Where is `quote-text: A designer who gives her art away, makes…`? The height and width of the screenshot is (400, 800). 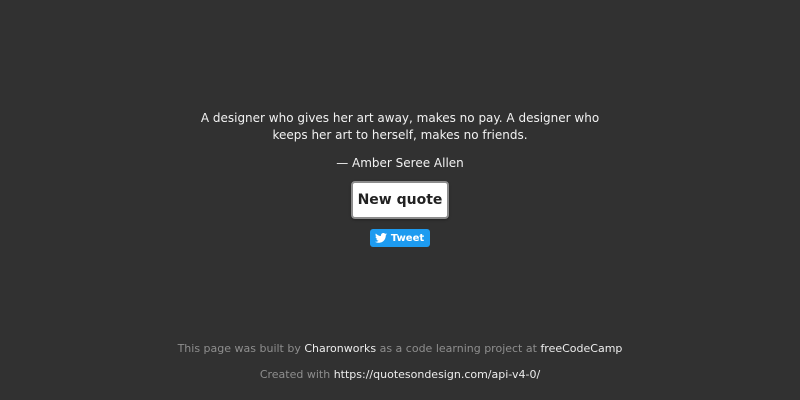
quote-text: A designer who gives her art away, makes… is located at coordinates (400, 126).